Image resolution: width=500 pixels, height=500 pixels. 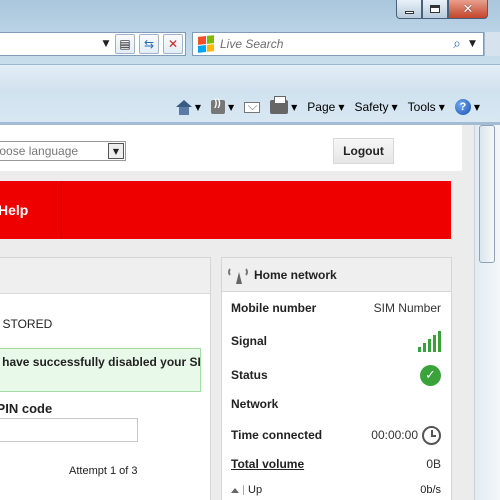 What do you see at coordinates (430, 375) in the screenshot?
I see `check-icon: ✓` at bounding box center [430, 375].